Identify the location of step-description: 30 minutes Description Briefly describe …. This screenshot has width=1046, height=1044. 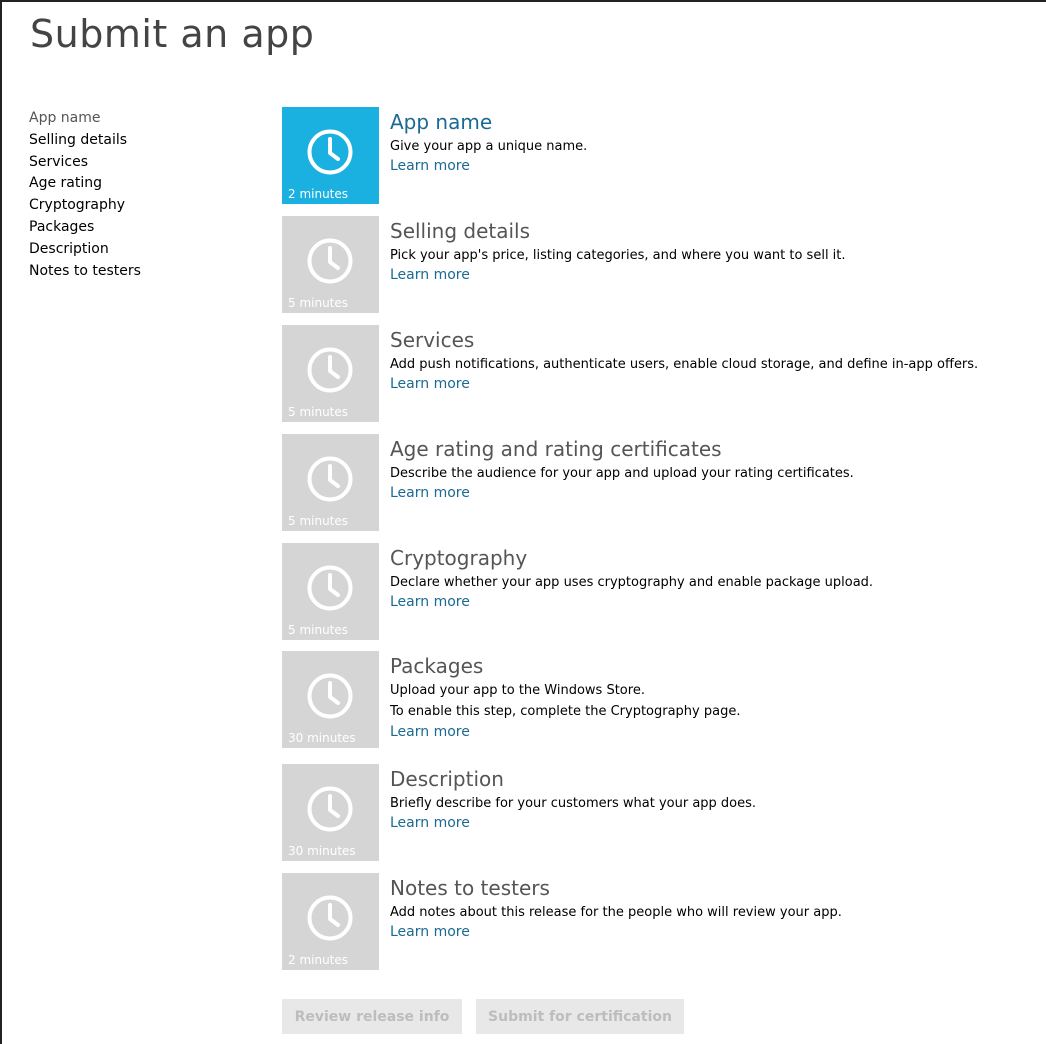
(662, 812).